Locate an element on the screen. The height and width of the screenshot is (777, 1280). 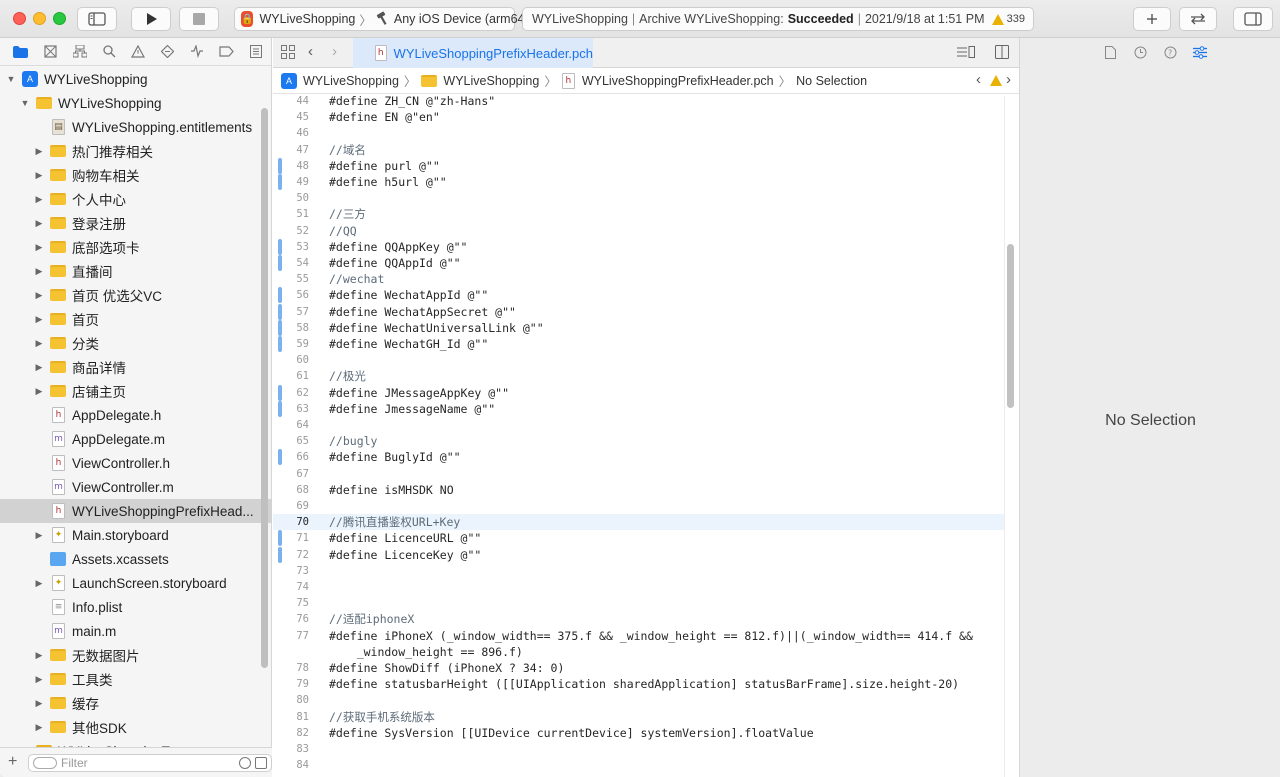
code-line: 65 //bugly is located at coordinates (639, 441).